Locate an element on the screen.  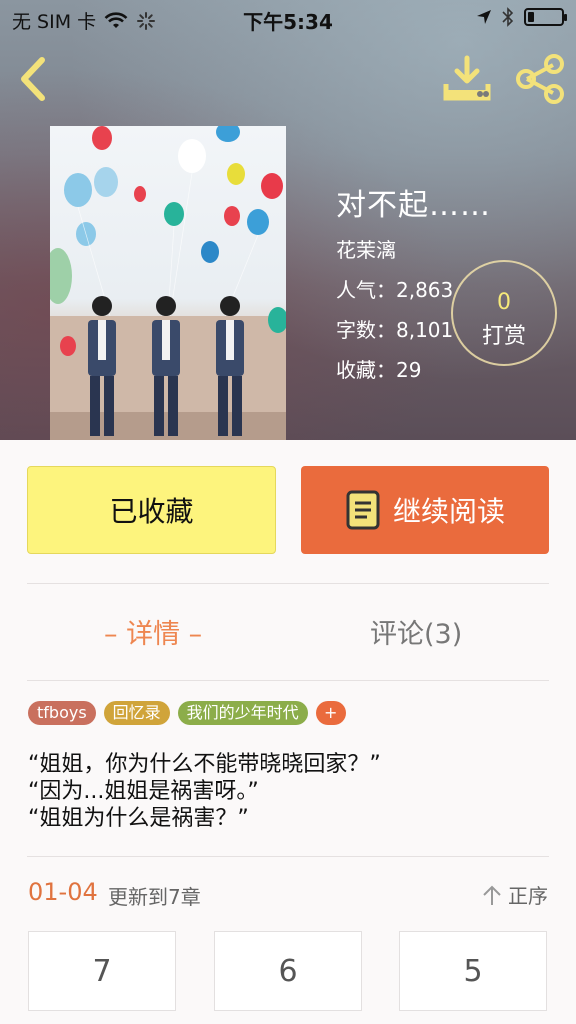
reward-button: 0 打赏 is located at coordinates (504, 313).